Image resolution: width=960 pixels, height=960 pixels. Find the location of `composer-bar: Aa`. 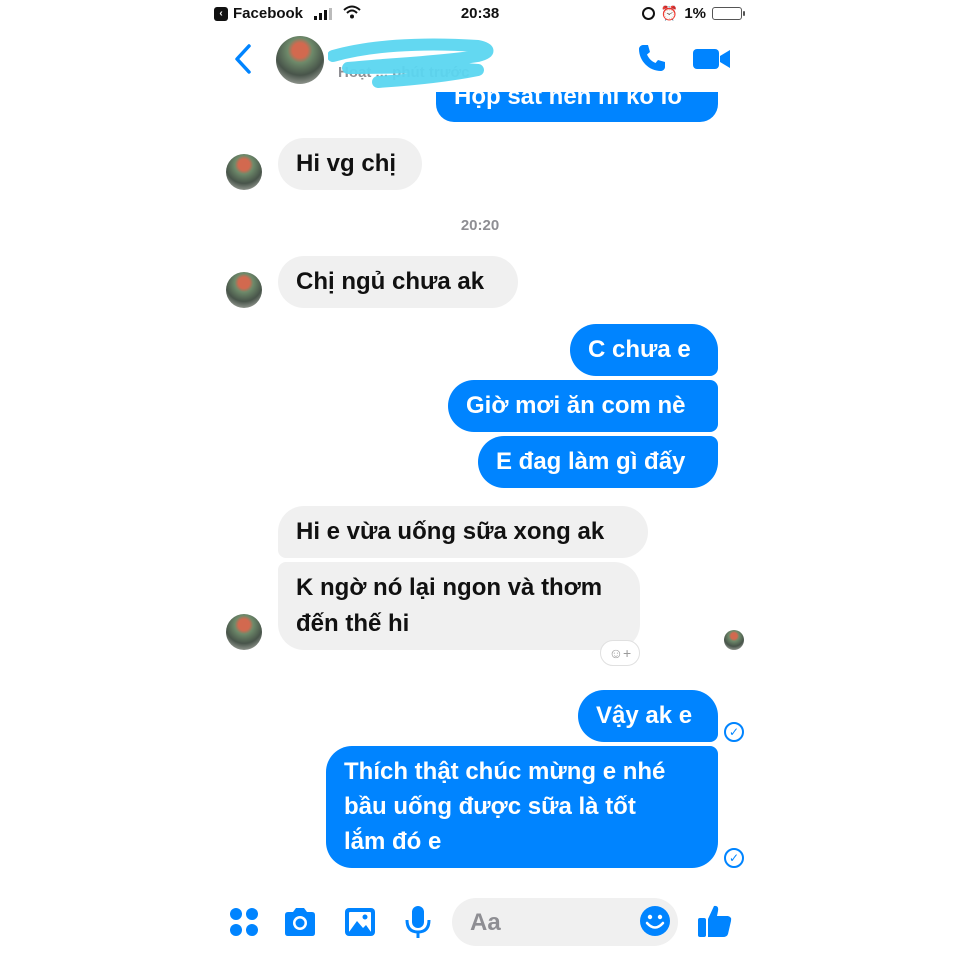

composer-bar: Aa is located at coordinates (480, 925).